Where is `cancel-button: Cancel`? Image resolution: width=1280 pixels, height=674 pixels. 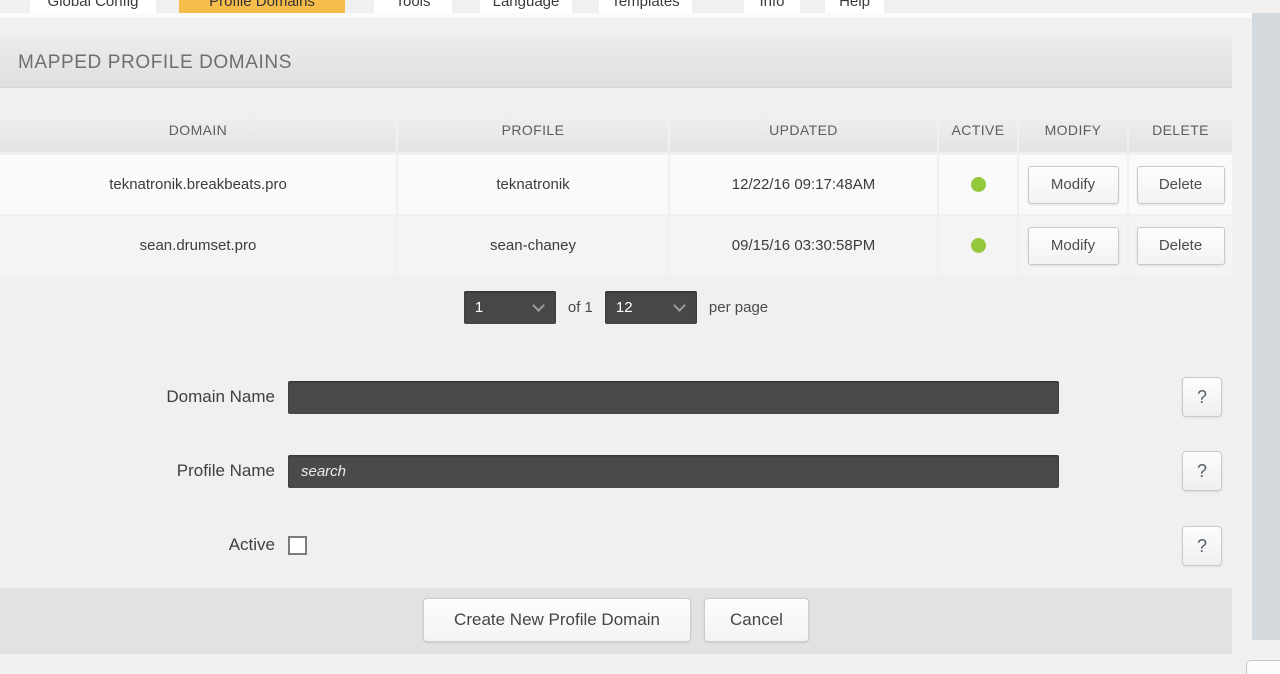
cancel-button: Cancel is located at coordinates (756, 620).